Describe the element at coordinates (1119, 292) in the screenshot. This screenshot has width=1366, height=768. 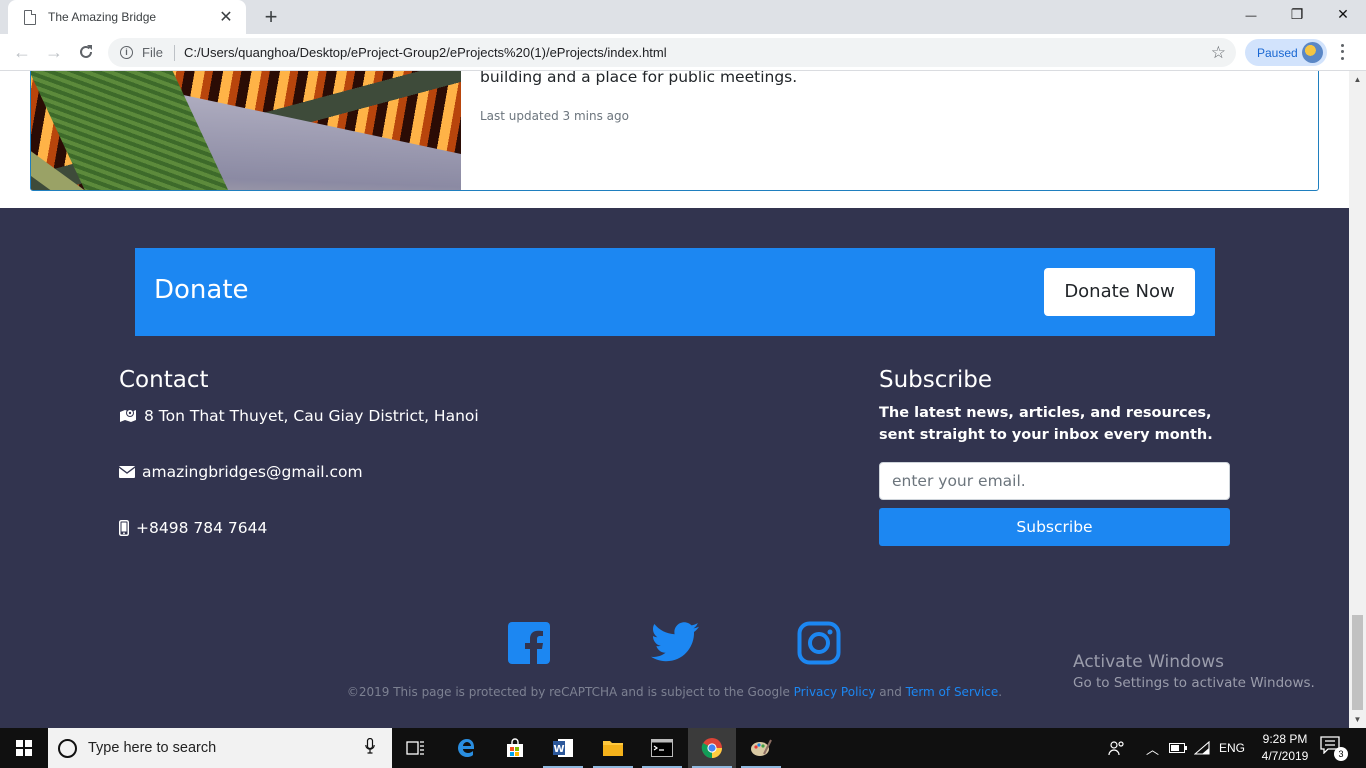
I see `donate-now-button: Donate Now` at that location.